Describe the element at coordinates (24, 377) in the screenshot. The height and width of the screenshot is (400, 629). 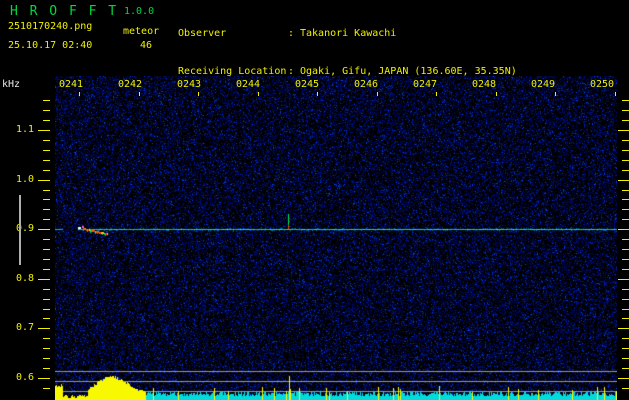
I see `freq-label: 0.6` at that location.